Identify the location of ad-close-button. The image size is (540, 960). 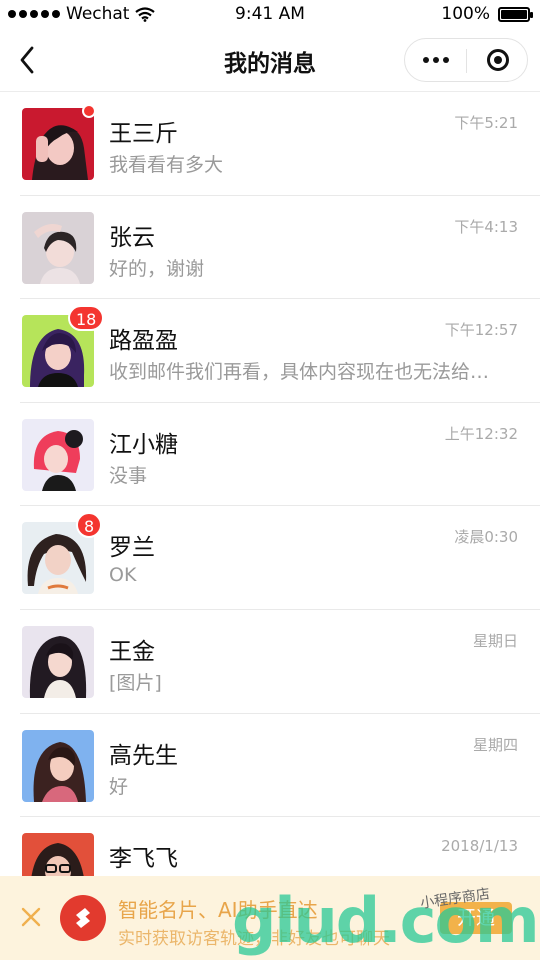
(31, 917).